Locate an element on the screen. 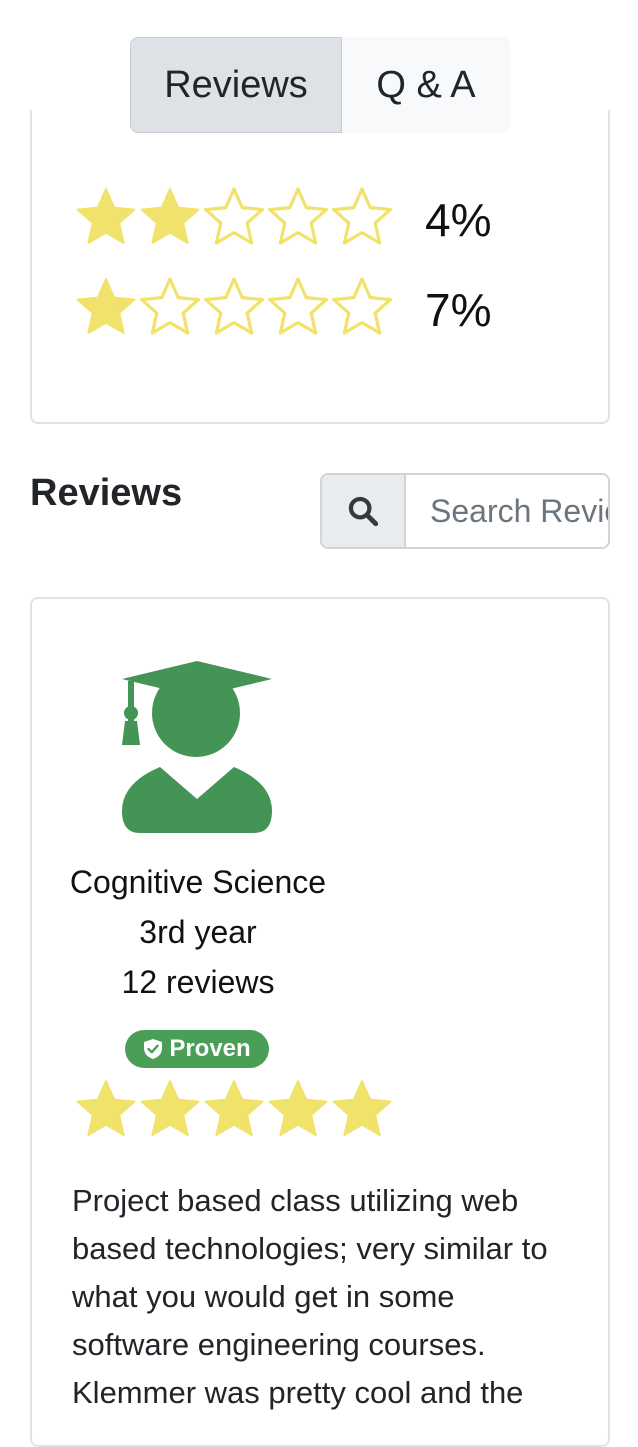  search-icon is located at coordinates (363, 511).